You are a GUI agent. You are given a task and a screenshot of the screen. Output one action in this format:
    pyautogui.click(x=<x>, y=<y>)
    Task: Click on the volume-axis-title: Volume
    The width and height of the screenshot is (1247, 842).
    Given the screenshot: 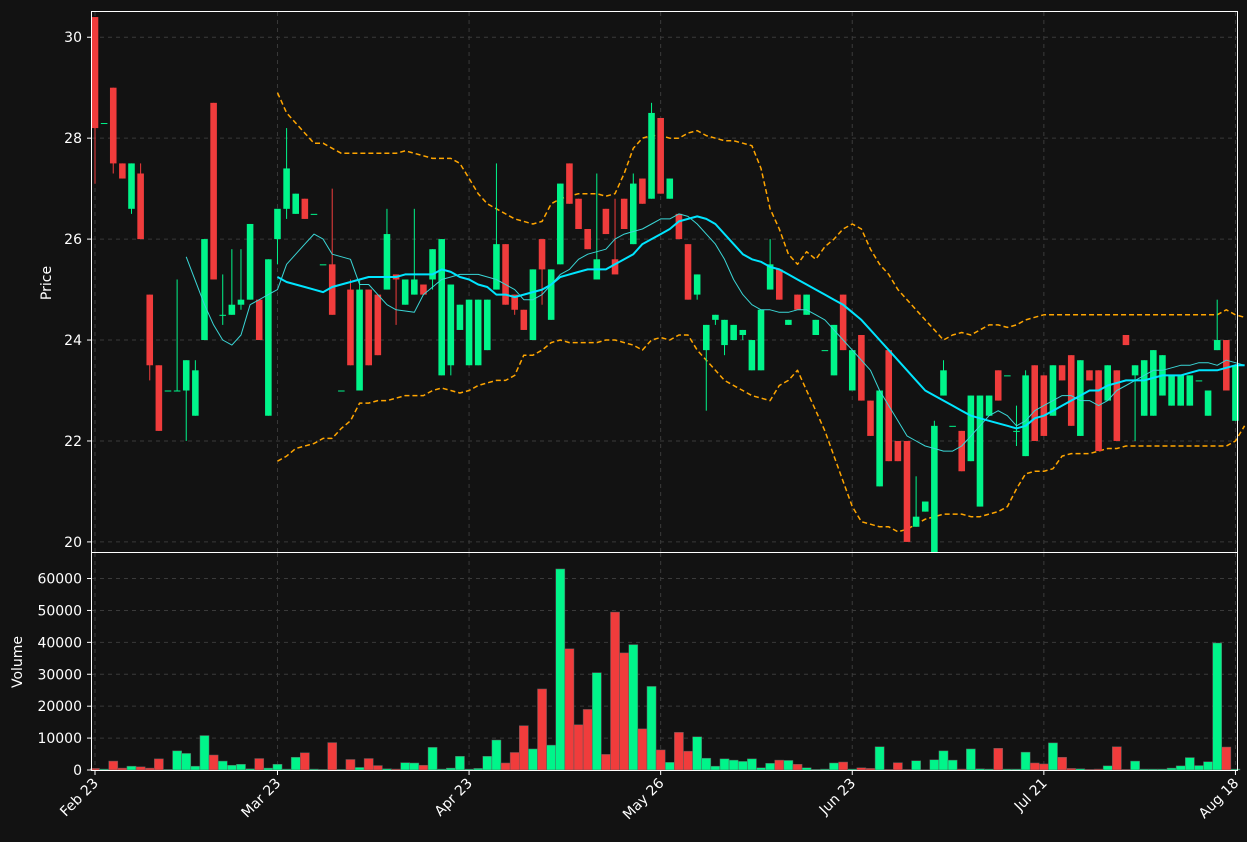 What is the action you would take?
    pyautogui.click(x=18, y=662)
    